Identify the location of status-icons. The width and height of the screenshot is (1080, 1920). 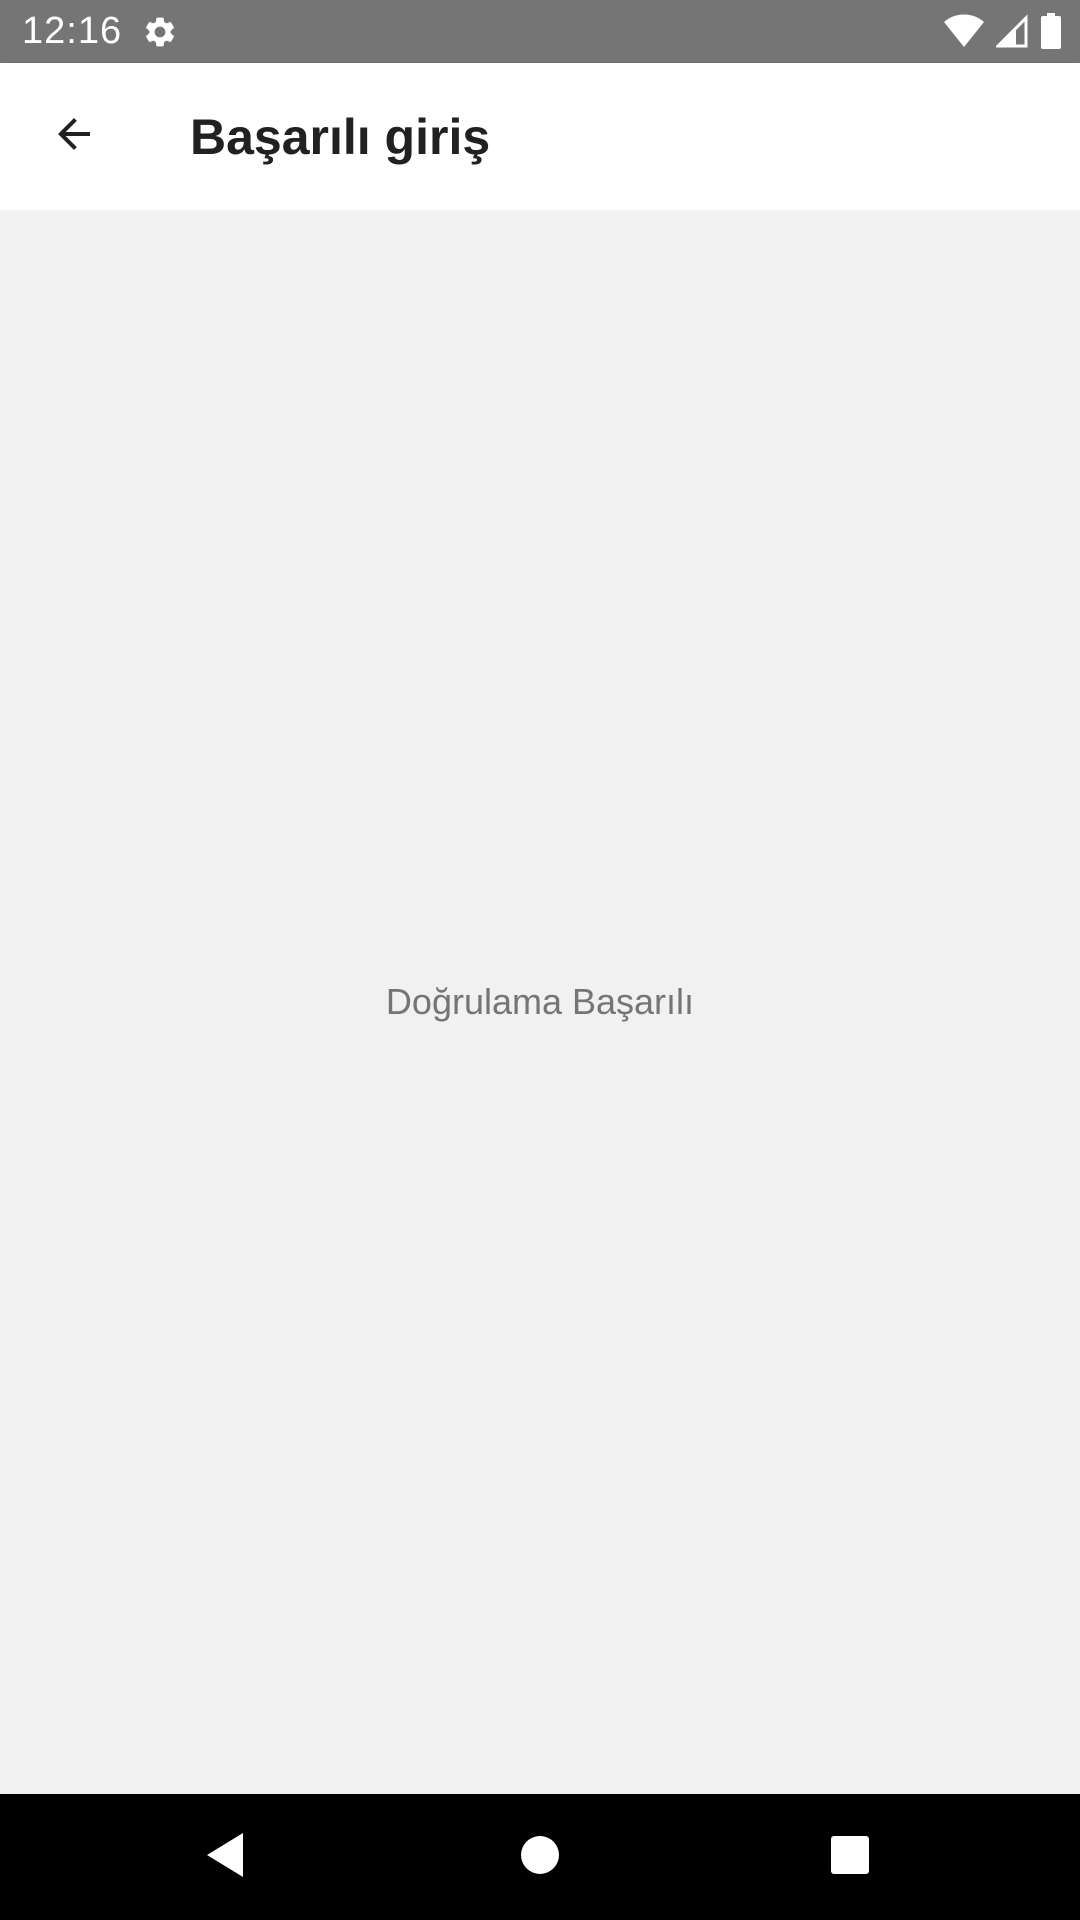
(1003, 31).